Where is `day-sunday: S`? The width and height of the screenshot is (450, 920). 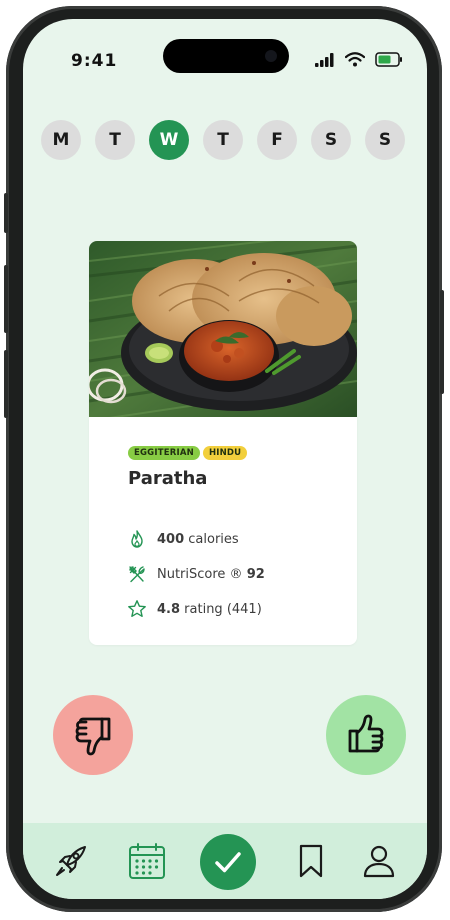 day-sunday: S is located at coordinates (385, 140).